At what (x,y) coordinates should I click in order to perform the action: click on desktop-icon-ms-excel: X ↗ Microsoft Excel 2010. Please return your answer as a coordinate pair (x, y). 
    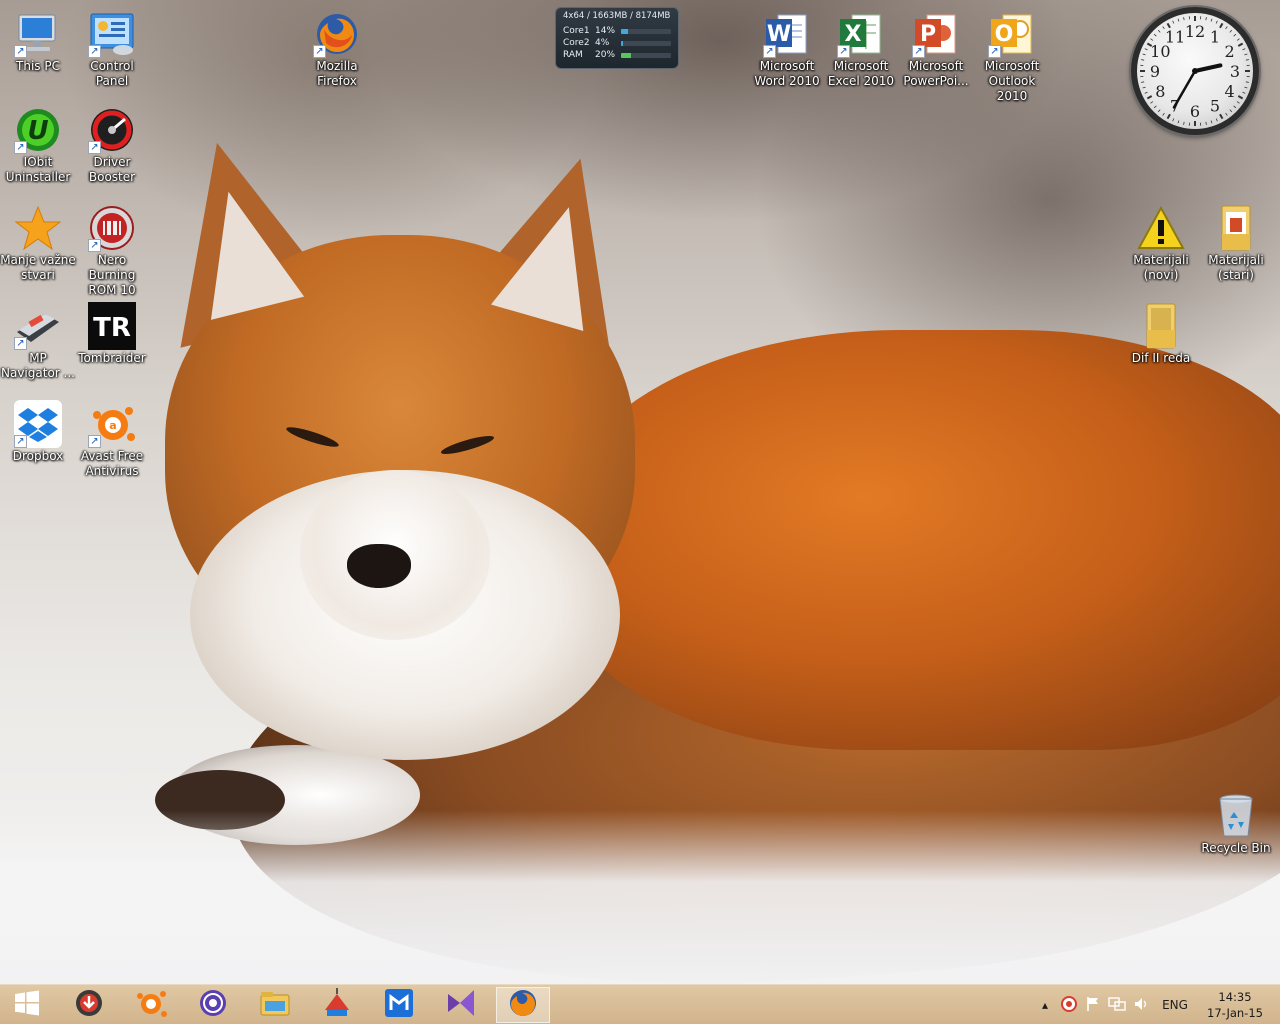
    Looking at the image, I should click on (861, 49).